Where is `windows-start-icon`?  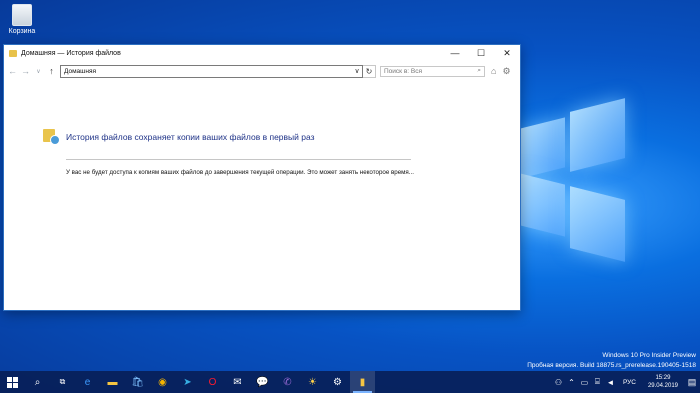
windows-start-icon is located at coordinates (12, 382).